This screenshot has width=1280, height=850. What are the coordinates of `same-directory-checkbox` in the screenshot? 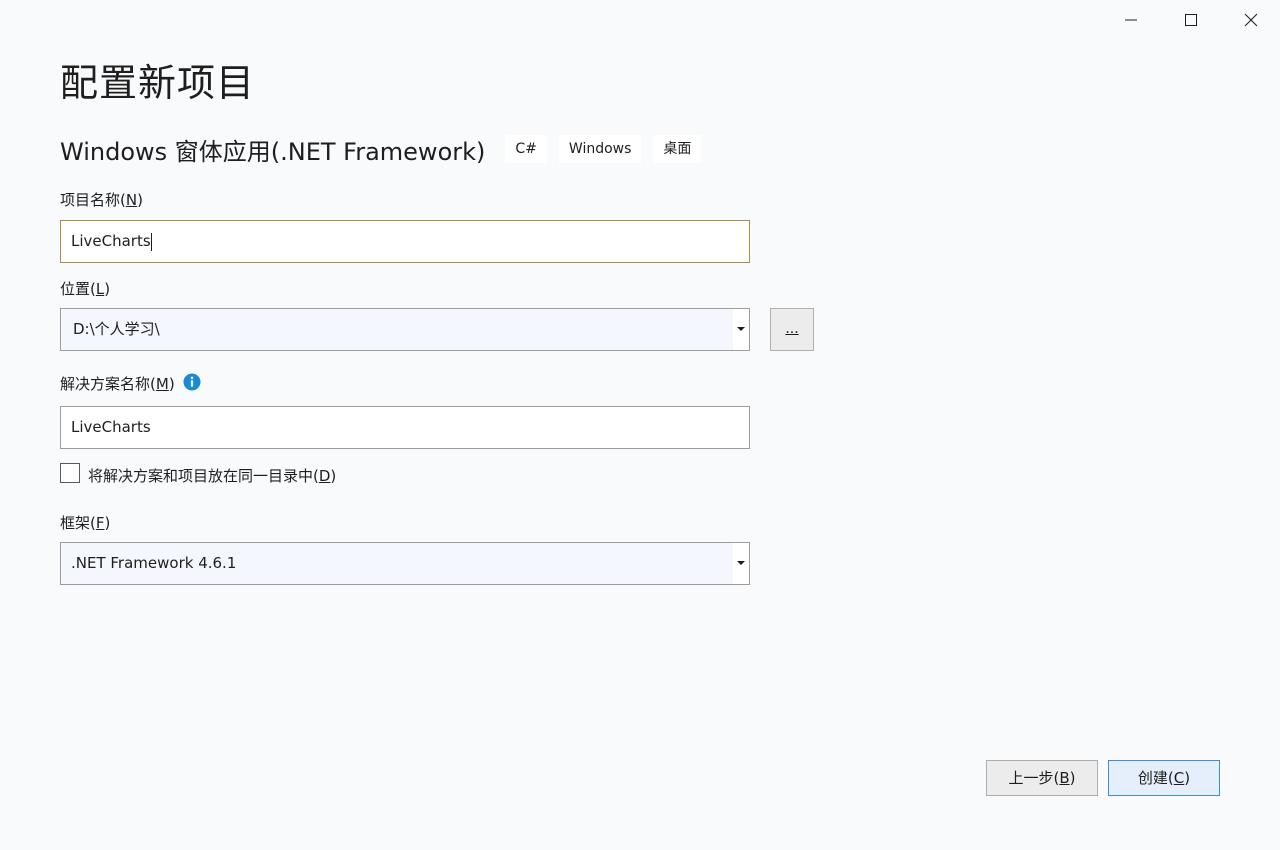 It's located at (70, 473).